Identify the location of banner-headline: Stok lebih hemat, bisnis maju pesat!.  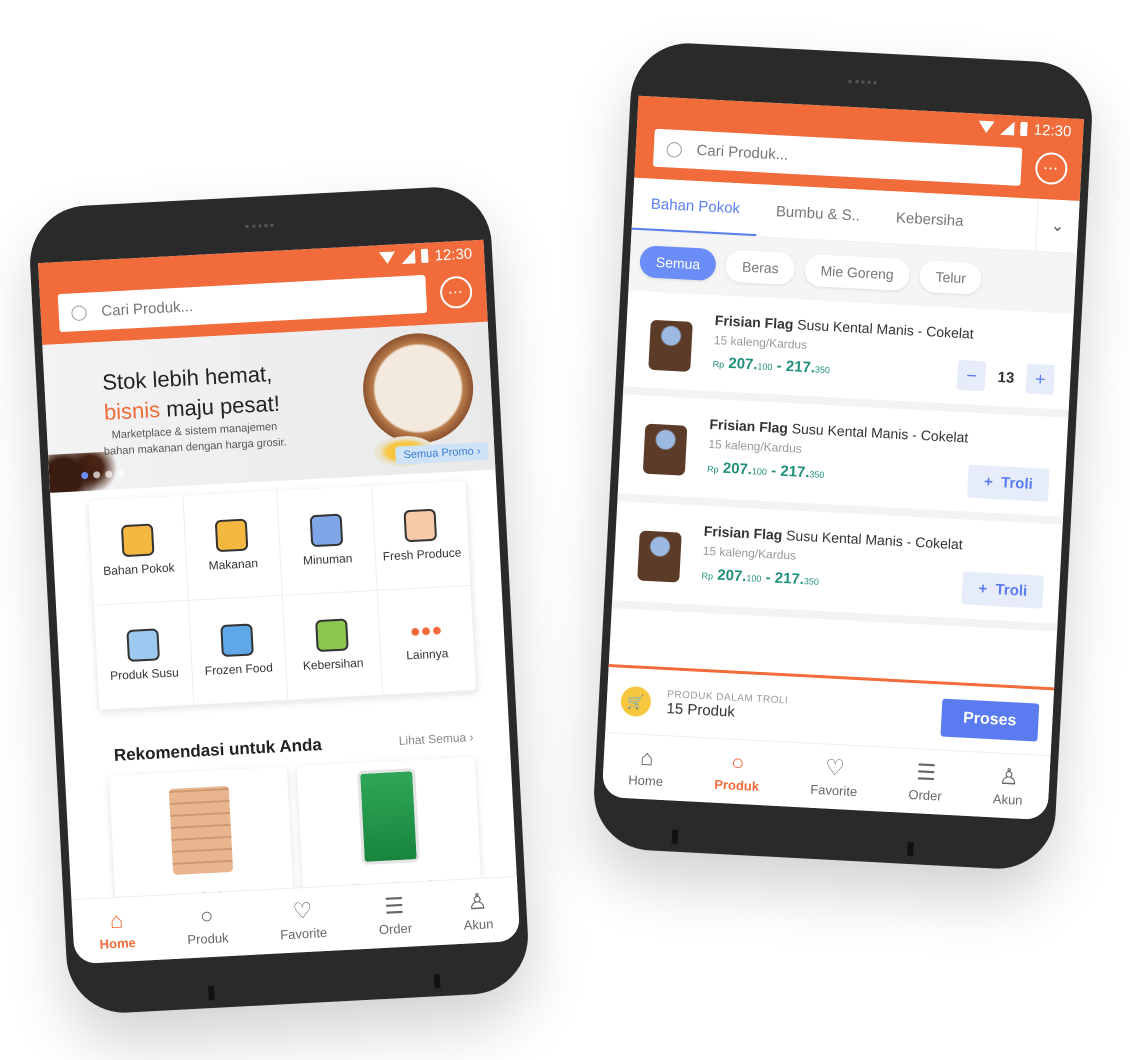
(191, 393).